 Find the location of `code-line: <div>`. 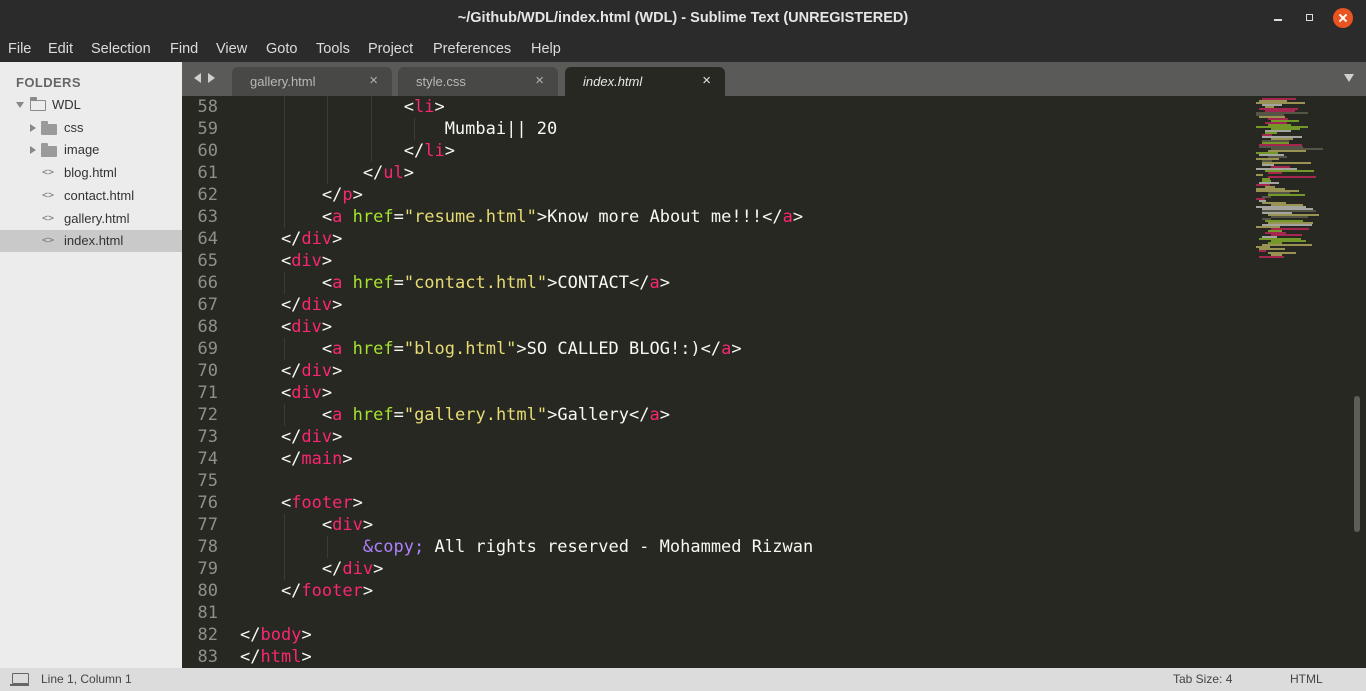

code-line: <div> is located at coordinates (286, 327).